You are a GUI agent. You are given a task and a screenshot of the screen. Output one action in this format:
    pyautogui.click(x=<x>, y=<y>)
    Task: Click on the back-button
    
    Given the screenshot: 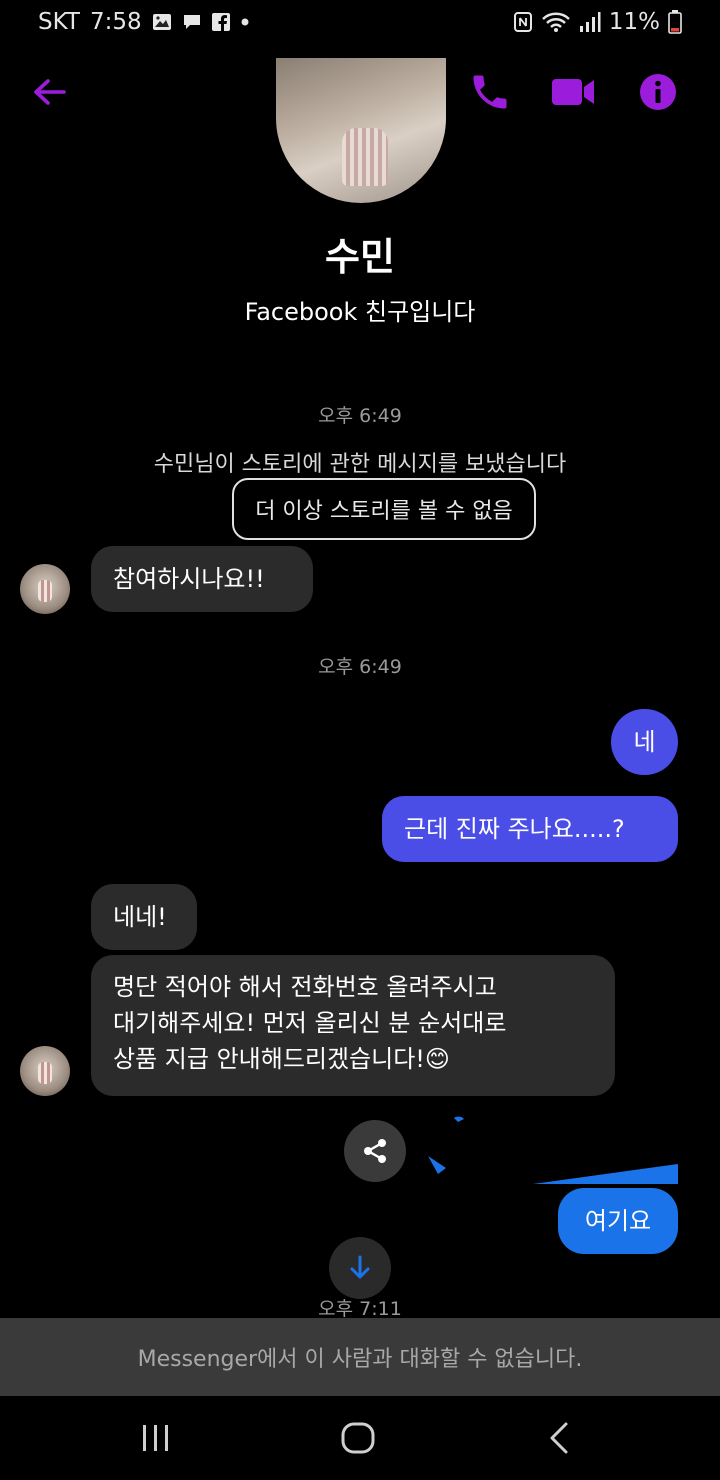 What is the action you would take?
    pyautogui.click(x=50, y=92)
    